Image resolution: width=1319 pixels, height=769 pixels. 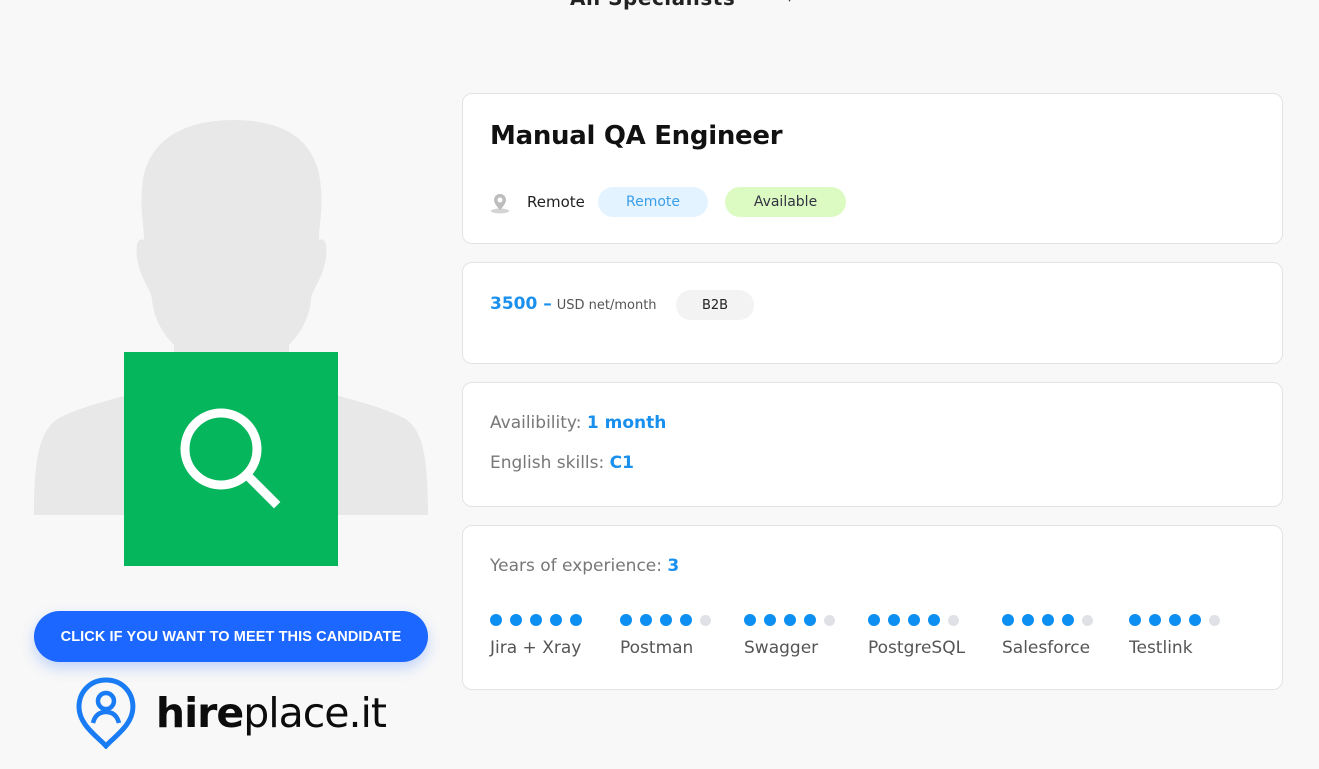 What do you see at coordinates (665, 636) in the screenshot?
I see `skill-item: Postman` at bounding box center [665, 636].